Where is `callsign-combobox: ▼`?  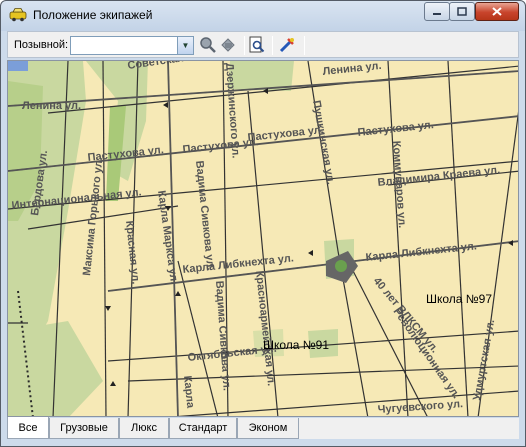 callsign-combobox: ▼ is located at coordinates (132, 45).